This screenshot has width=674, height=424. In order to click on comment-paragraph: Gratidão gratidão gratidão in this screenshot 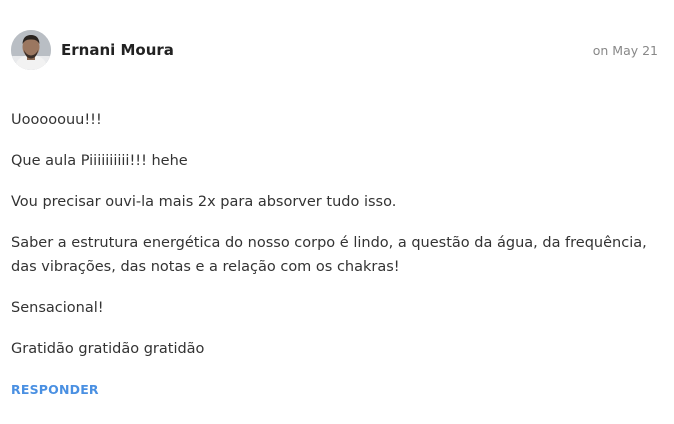, I will do `click(108, 349)`.